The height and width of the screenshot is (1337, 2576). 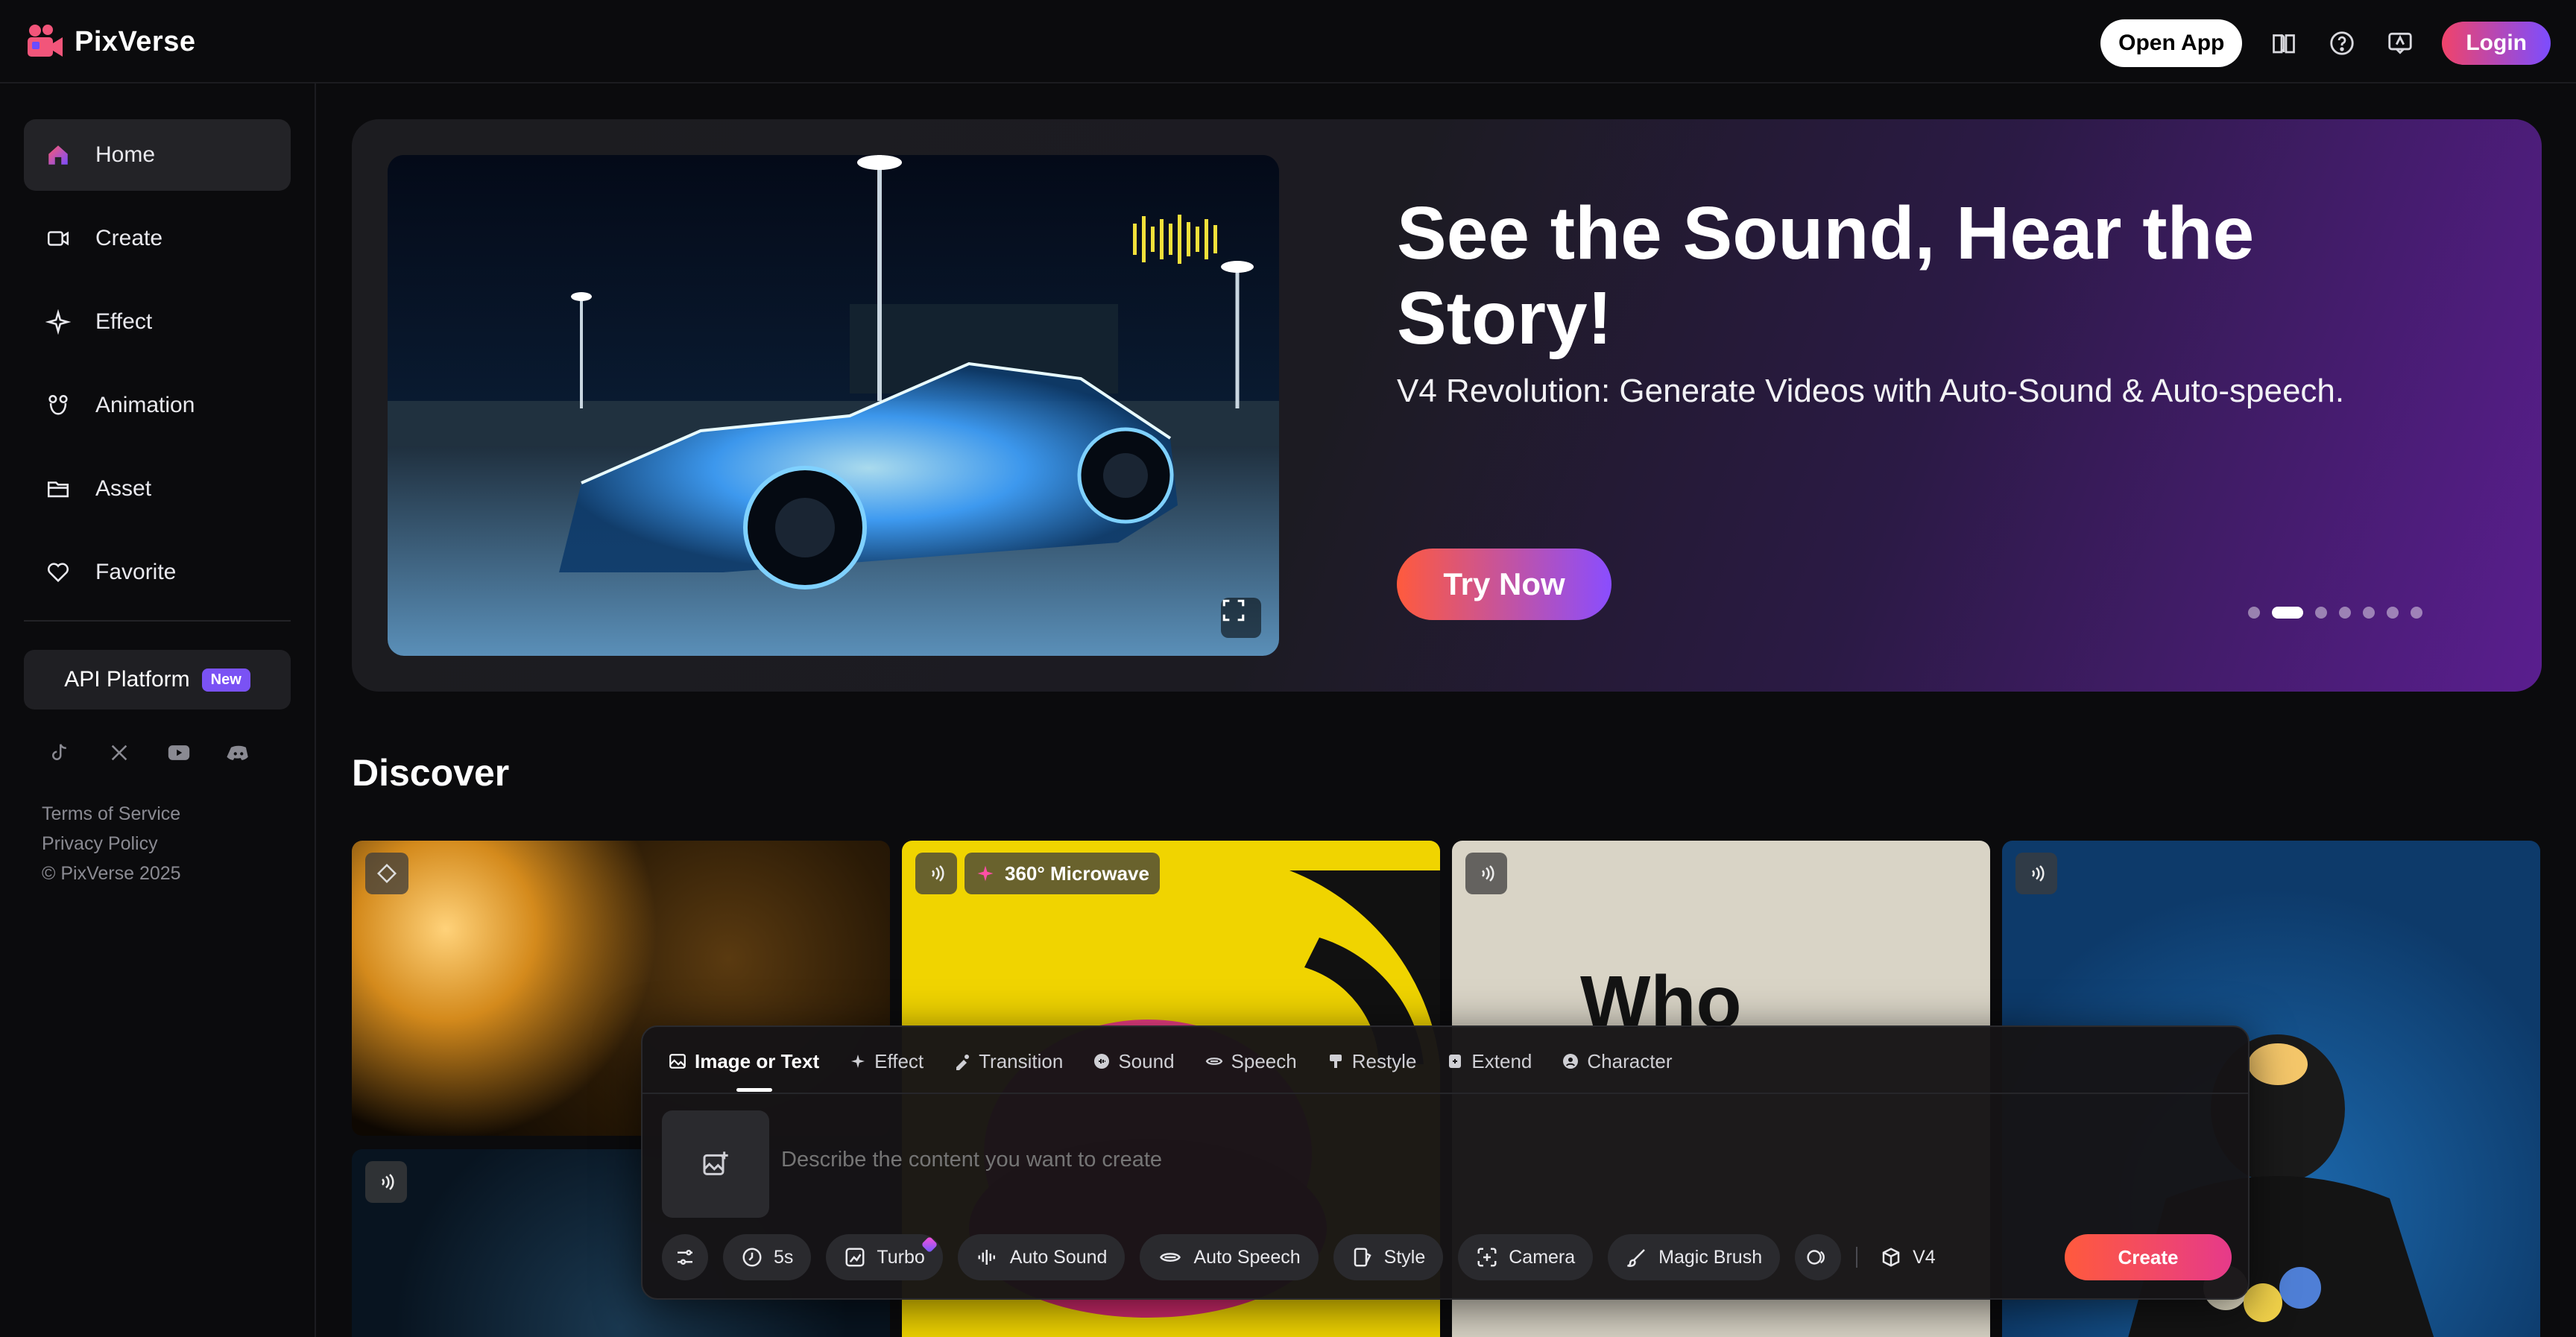 I want to click on tab-effect: Effect, so click(x=886, y=1061).